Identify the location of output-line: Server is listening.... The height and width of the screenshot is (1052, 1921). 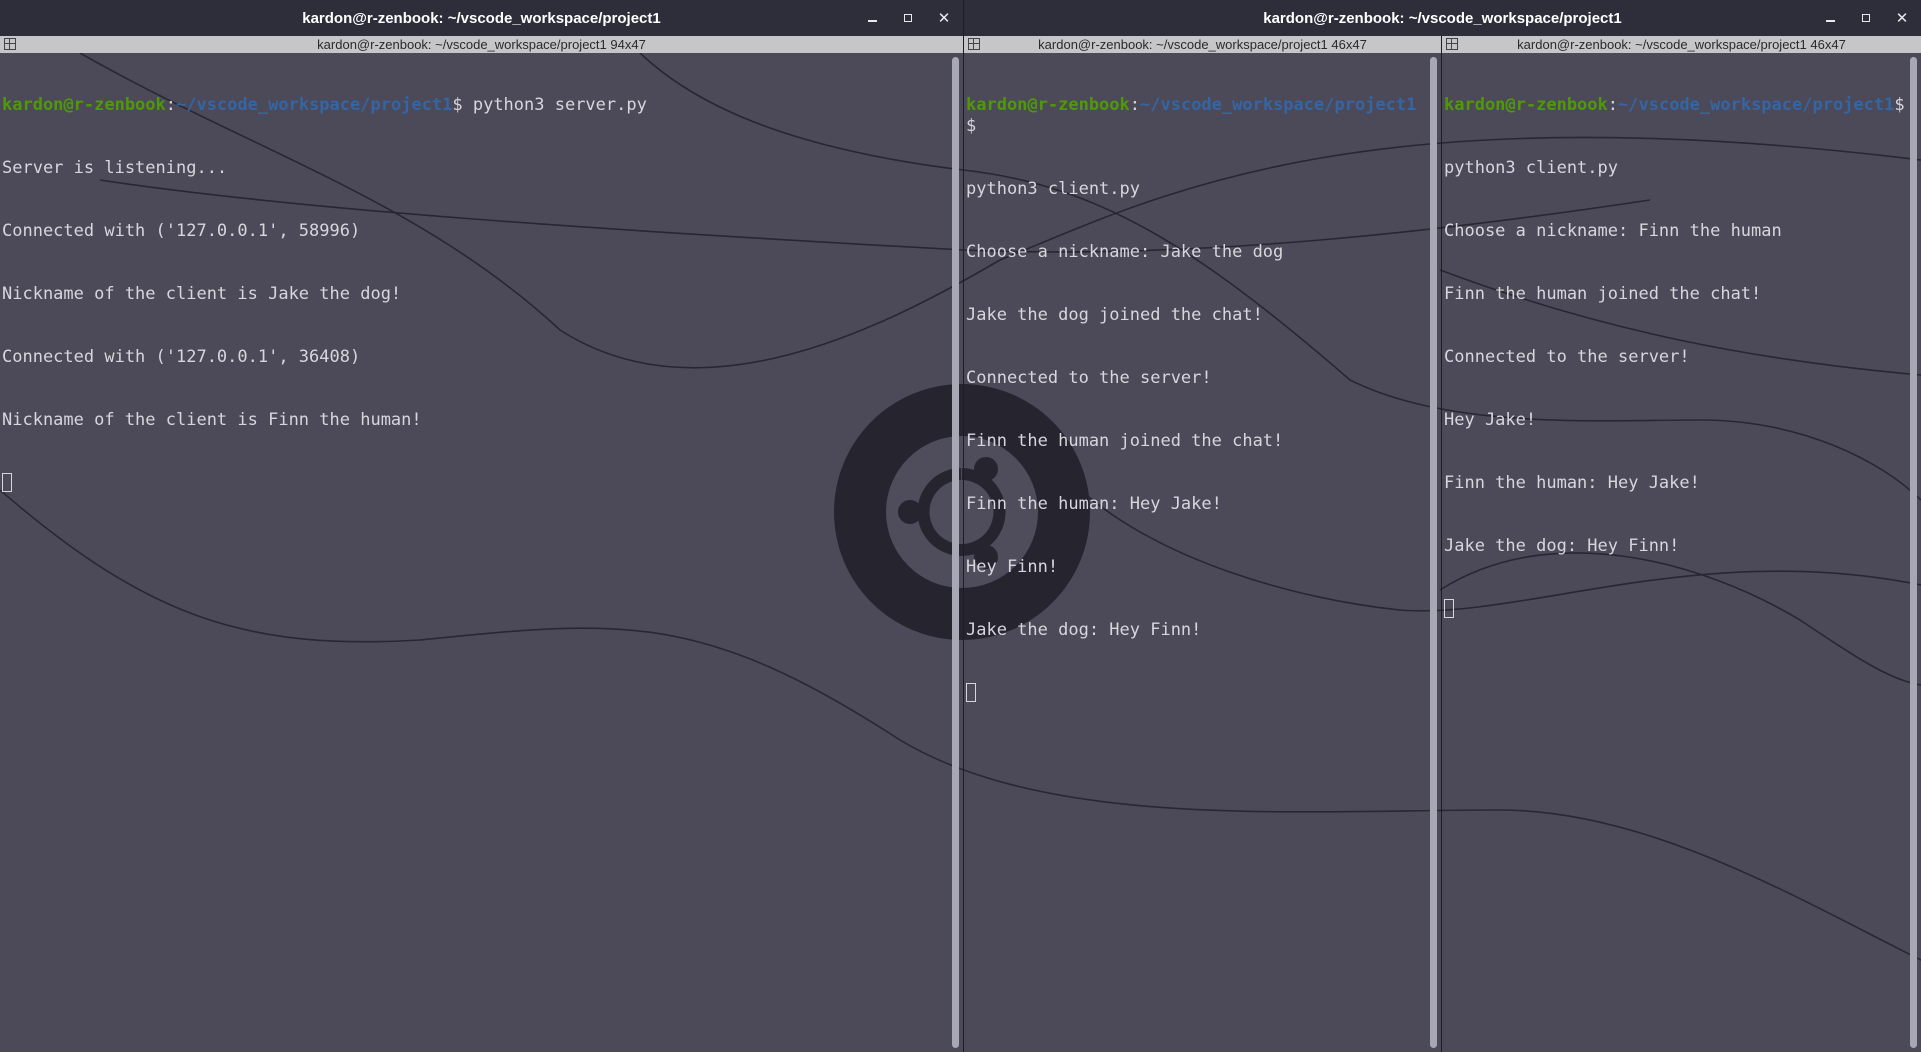
(115, 168).